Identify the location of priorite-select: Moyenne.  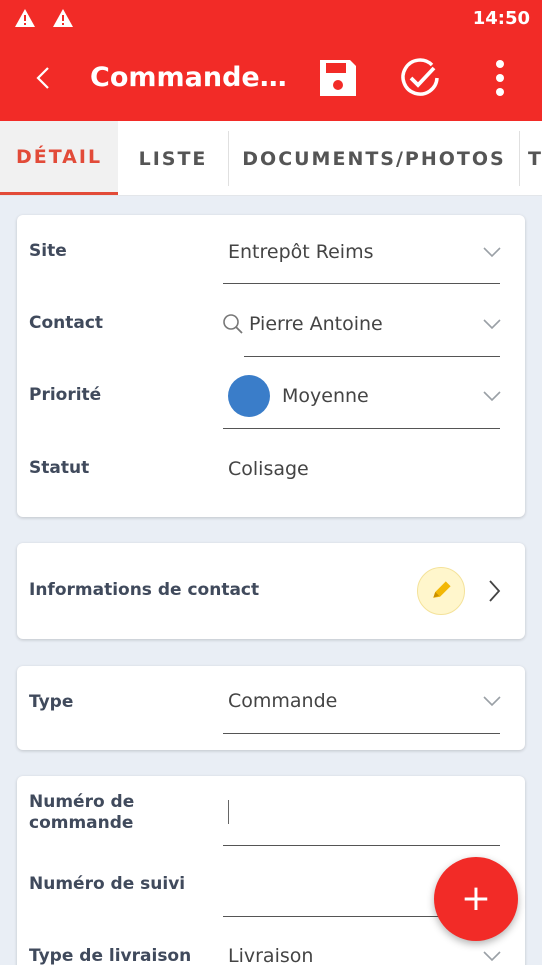
(325, 396).